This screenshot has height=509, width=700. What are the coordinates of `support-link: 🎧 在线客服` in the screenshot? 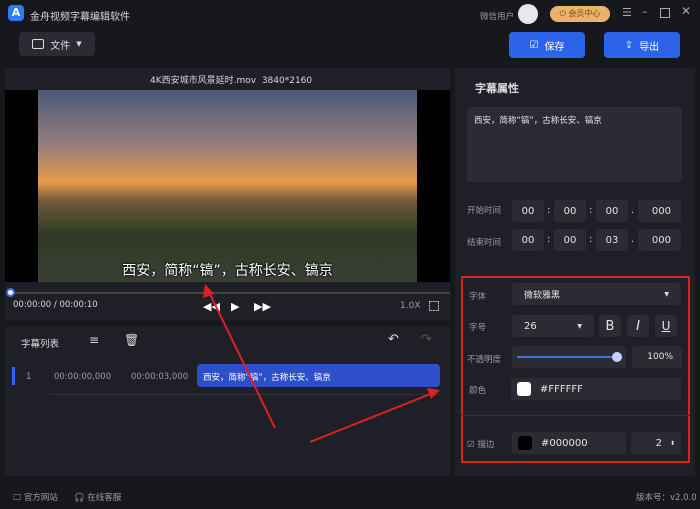 It's located at (97, 497).